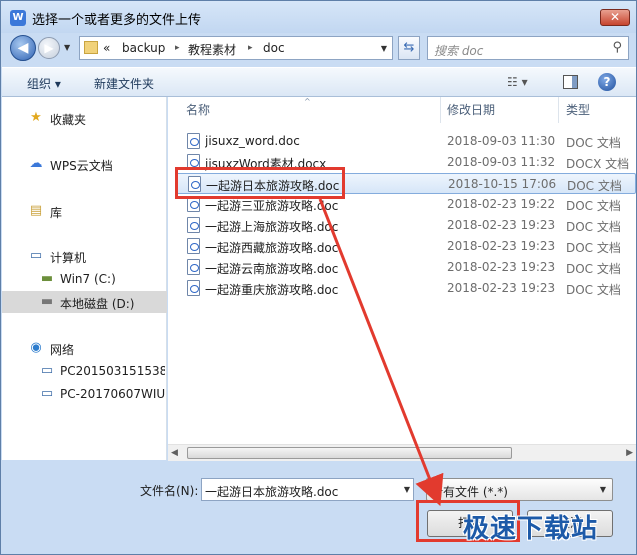 This screenshot has height=555, width=637. Describe the element at coordinates (531, 529) in the screenshot. I see `watermark-logo: 极速下载站` at that location.